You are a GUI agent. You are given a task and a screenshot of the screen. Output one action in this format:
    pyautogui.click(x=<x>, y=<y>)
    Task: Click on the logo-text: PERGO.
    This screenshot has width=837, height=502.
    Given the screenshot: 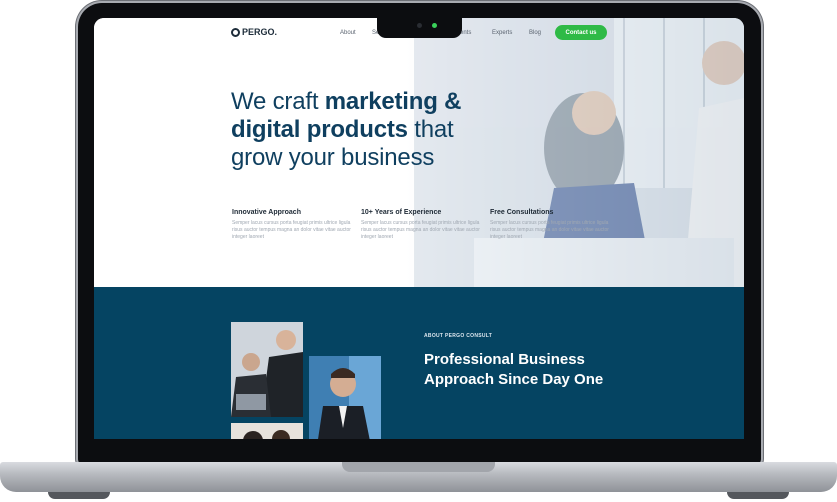 What is the action you would take?
    pyautogui.click(x=260, y=32)
    